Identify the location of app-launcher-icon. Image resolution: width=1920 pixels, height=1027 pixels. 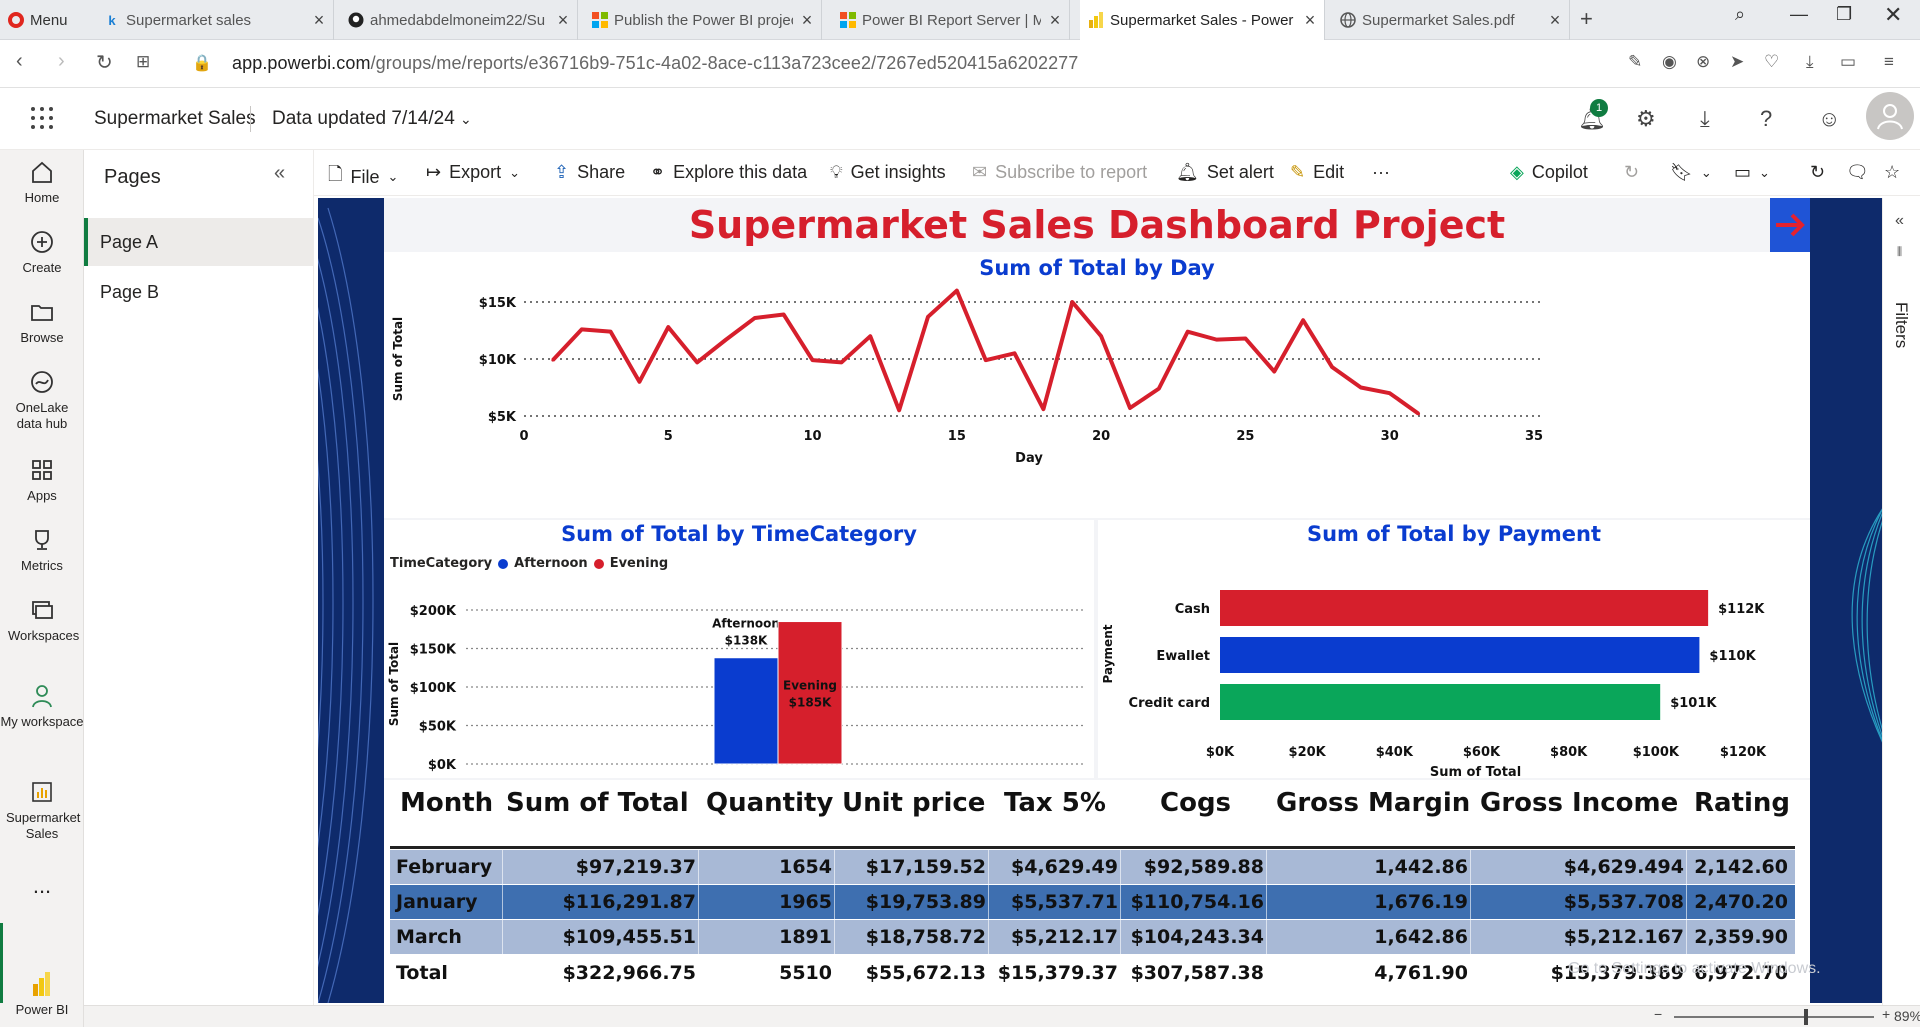
(42, 120).